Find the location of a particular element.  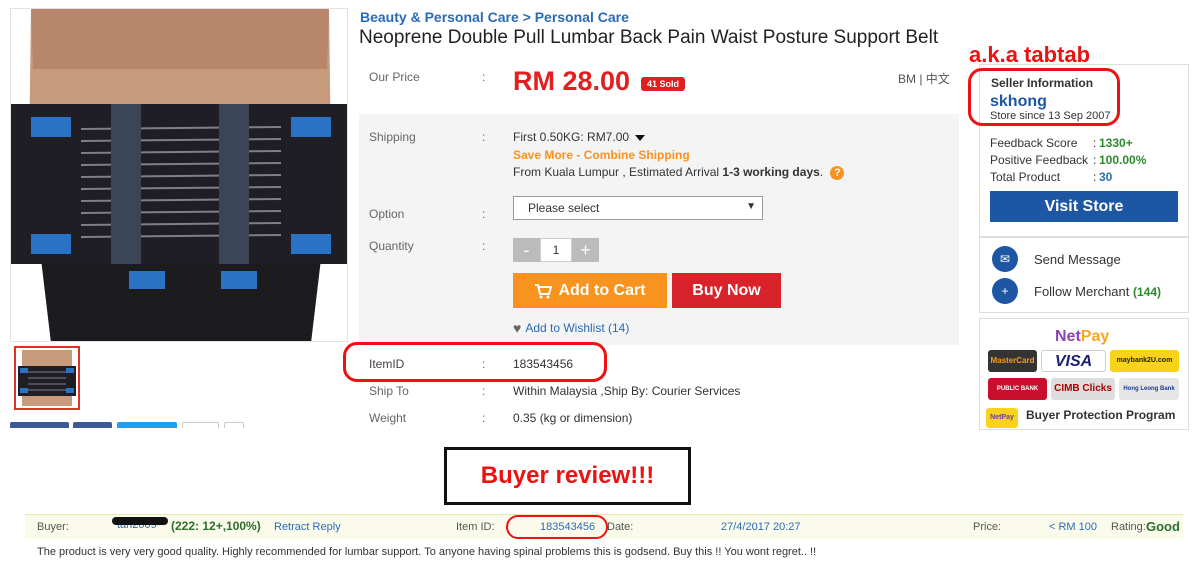

breadcrumb: Beauty & Personal Care > Personal Care is located at coordinates (494, 17).